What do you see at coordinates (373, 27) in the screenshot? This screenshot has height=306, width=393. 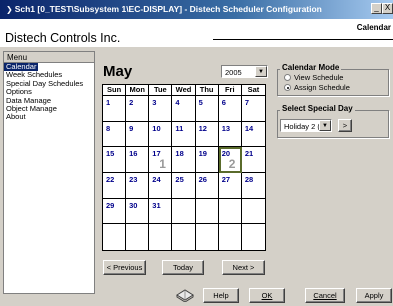 I see `section-title: Calendar` at bounding box center [373, 27].